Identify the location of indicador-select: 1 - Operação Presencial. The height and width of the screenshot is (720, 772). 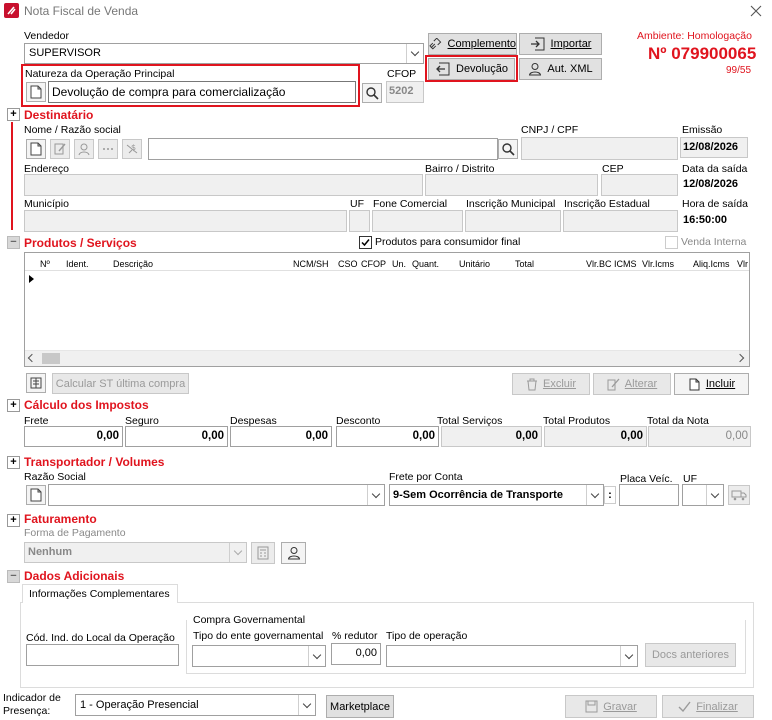
(195, 705).